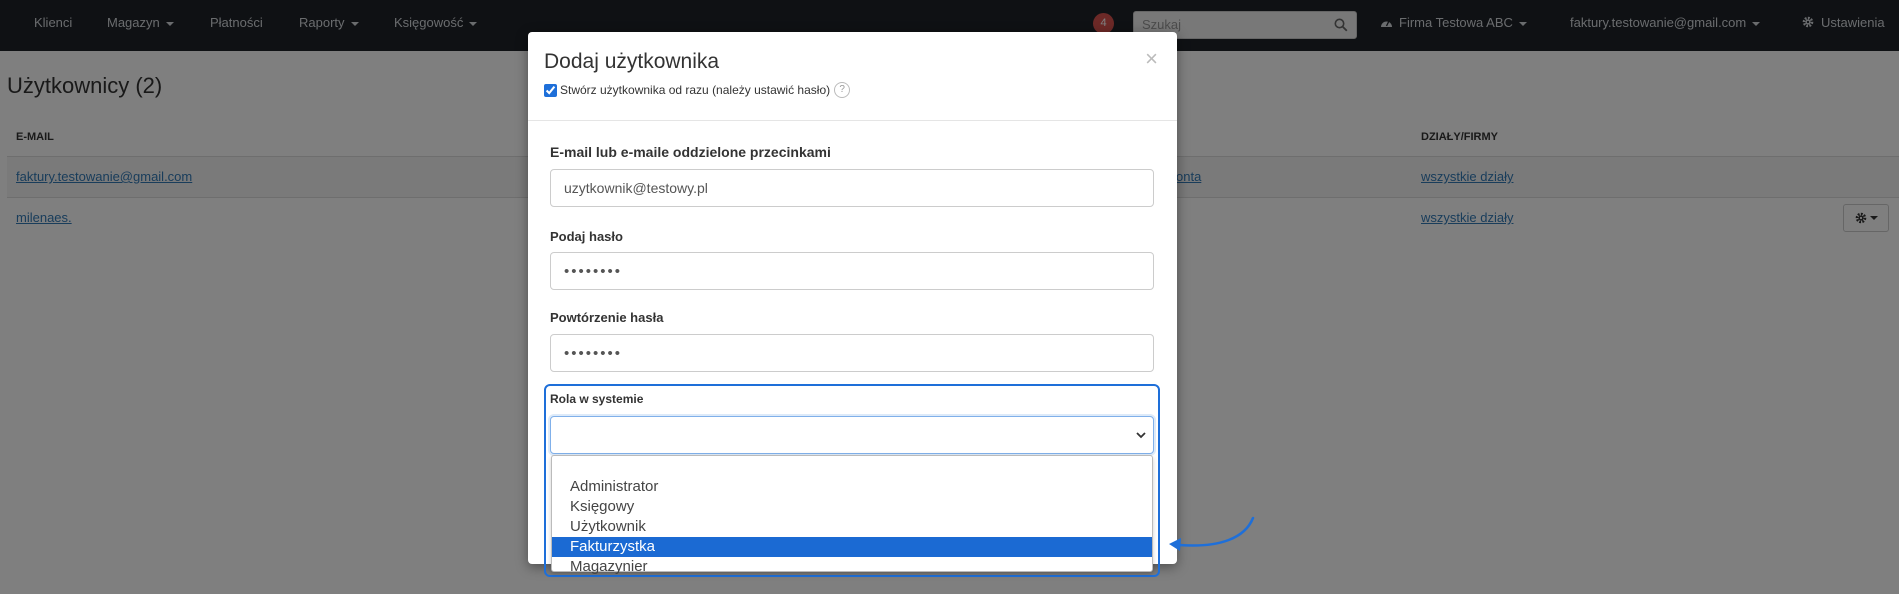 The image size is (1899, 594). I want to click on password-field, so click(852, 271).